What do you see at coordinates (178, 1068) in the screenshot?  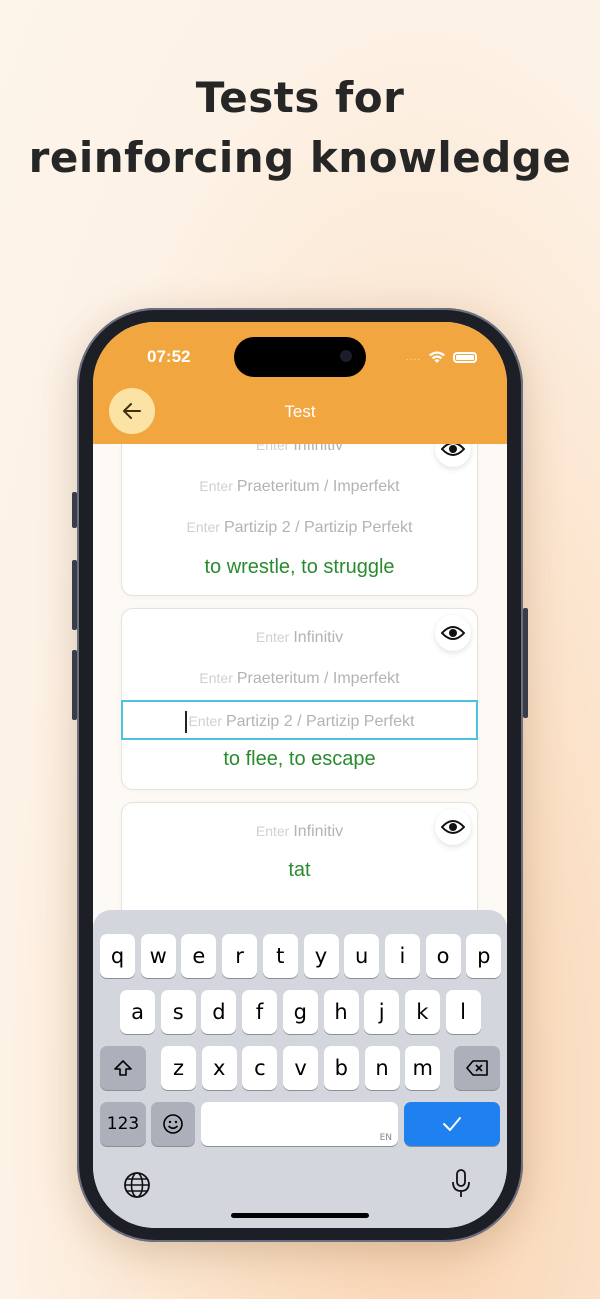 I see `key-z: z` at bounding box center [178, 1068].